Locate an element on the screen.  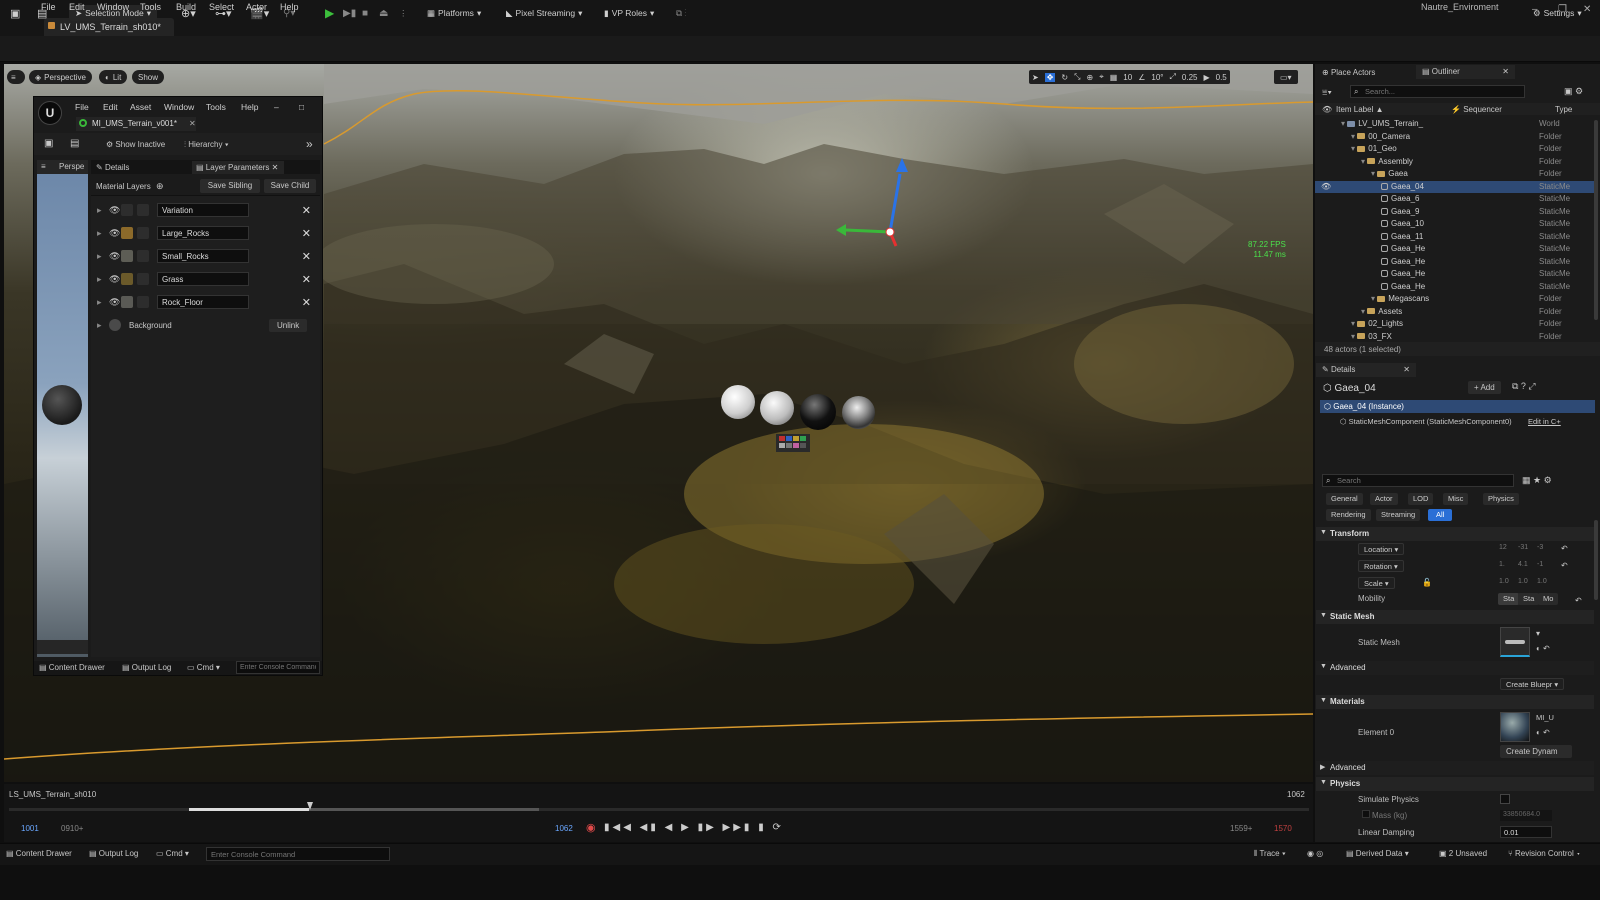
details-search-input is located at coordinates (1418, 480).